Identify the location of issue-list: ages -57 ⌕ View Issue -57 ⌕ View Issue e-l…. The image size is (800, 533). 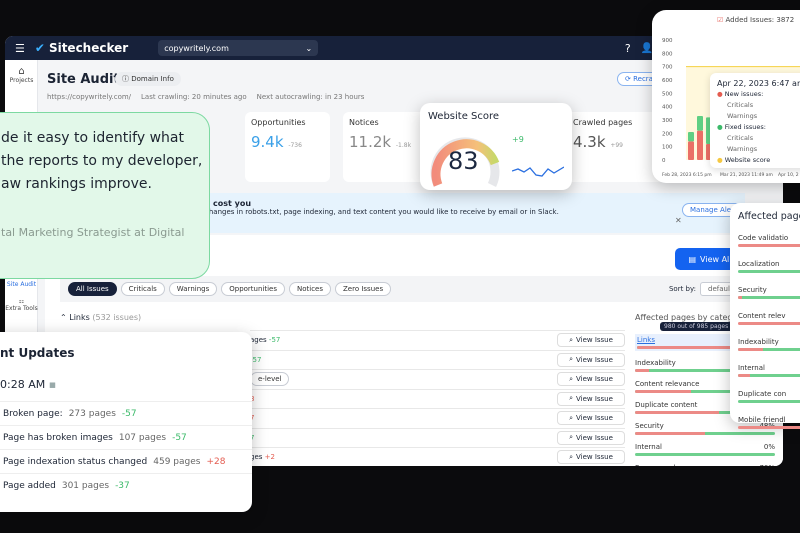
(437, 398).